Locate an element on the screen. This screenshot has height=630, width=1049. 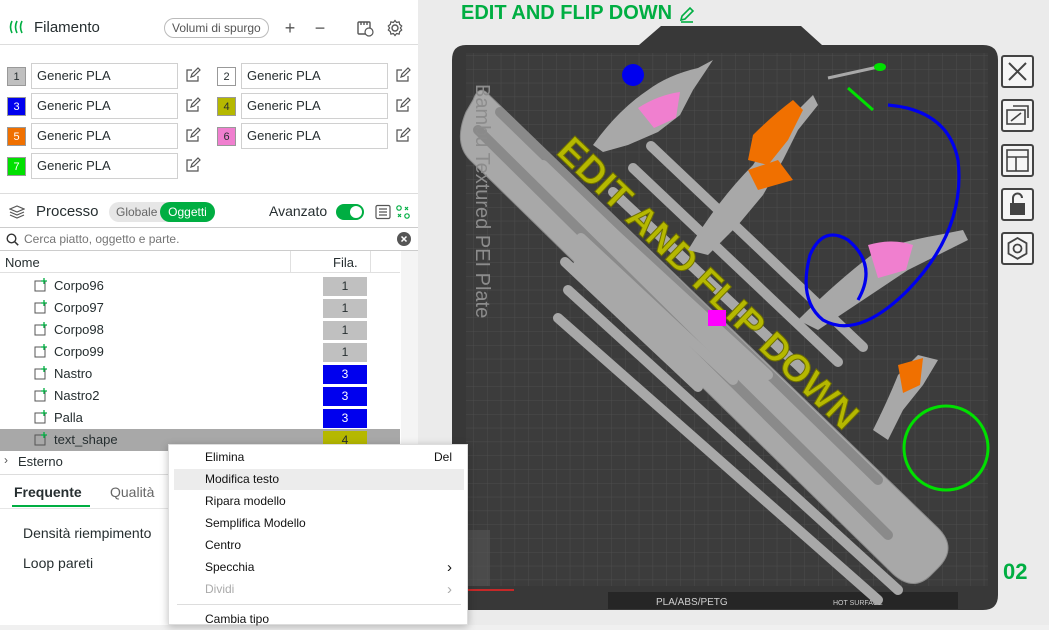
plate-settings-icon is located at coordinates (1017, 248).